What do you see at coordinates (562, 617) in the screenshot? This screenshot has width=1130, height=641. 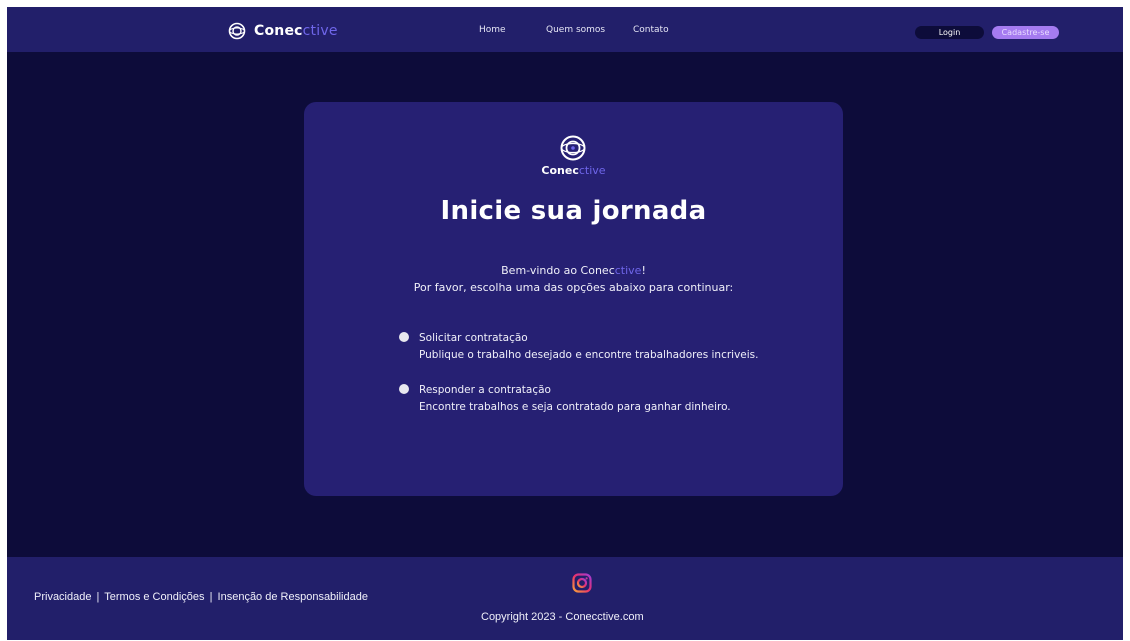 I see `copyright-text: Copyright 2023 - Conecctive.com` at bounding box center [562, 617].